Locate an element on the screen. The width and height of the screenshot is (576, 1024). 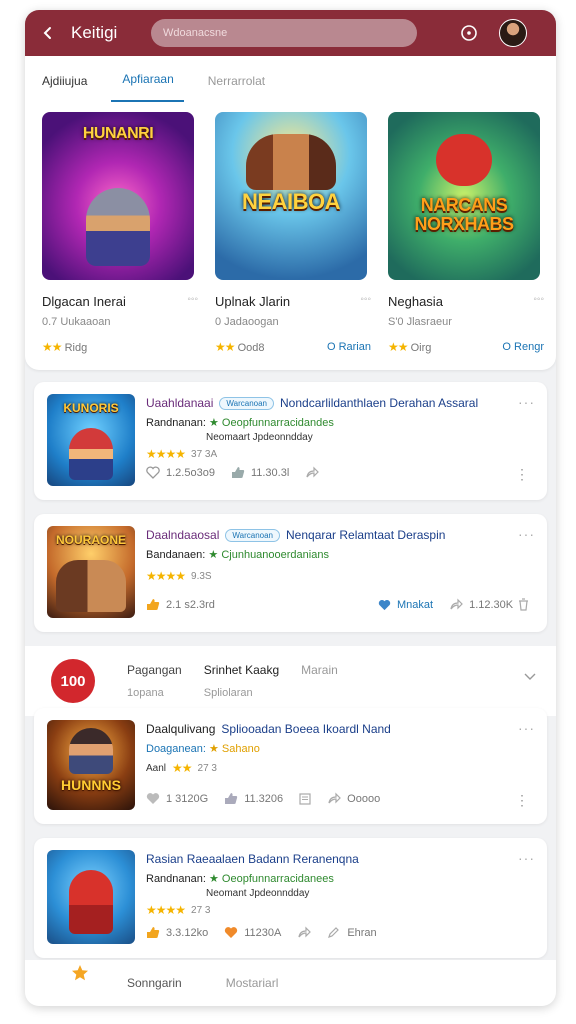
like-count: 1.2.5o3o9 is located at coordinates (190, 472).